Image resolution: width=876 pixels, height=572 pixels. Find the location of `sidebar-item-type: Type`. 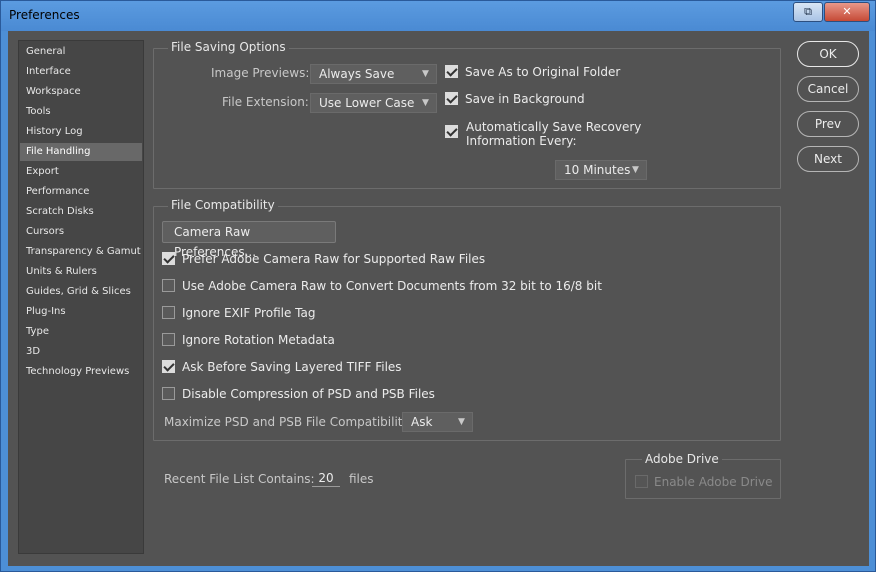

sidebar-item-type: Type is located at coordinates (81, 332).